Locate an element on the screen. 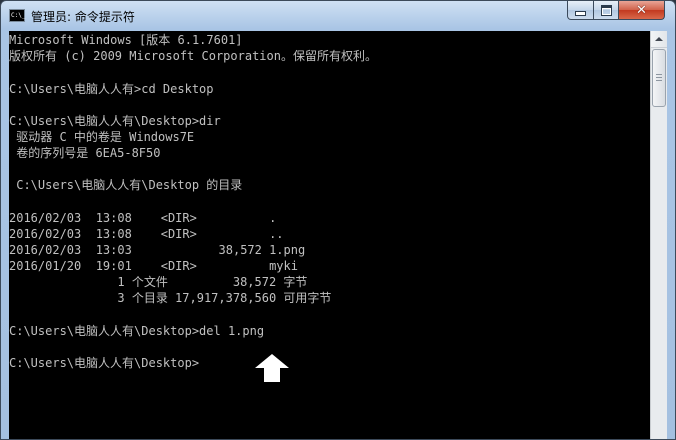 This screenshot has width=676, height=440. close-button: ✕ is located at coordinates (641, 10).